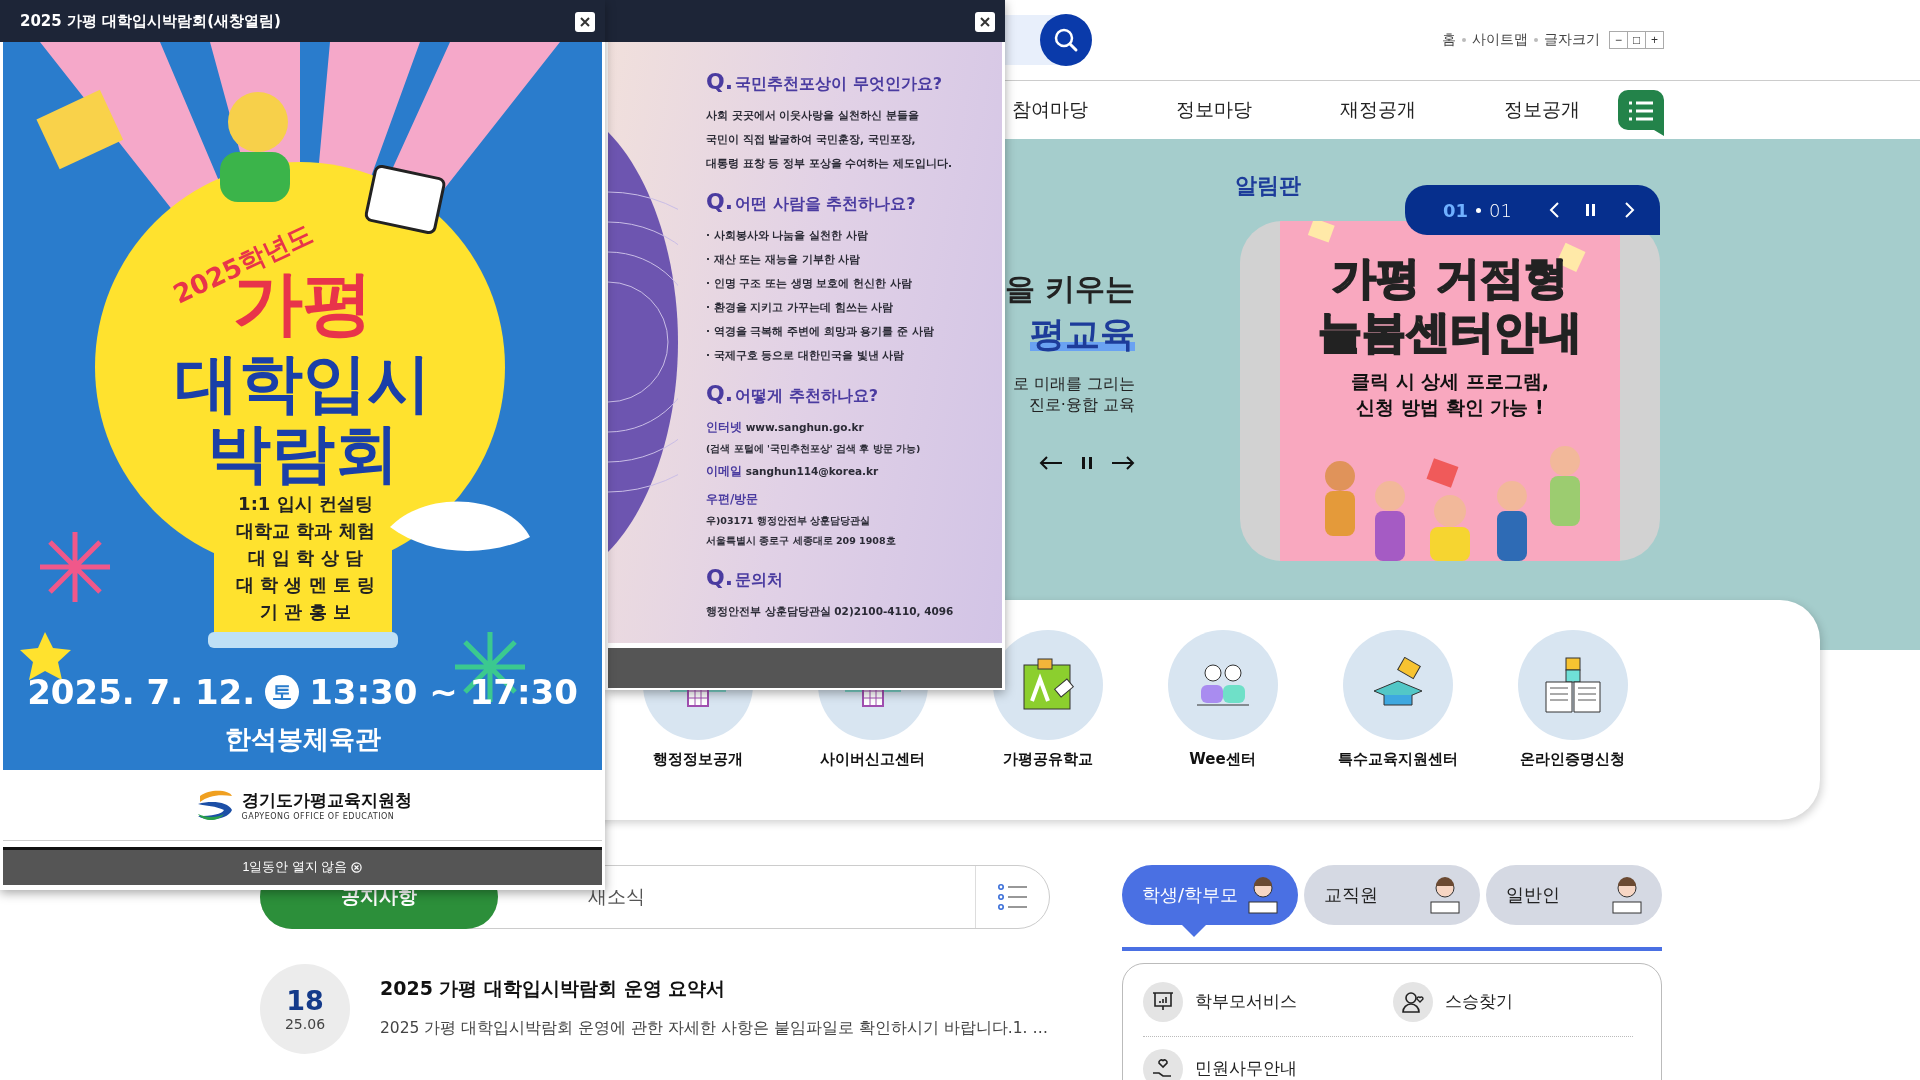 Image resolution: width=1920 pixels, height=1080 pixels. Describe the element at coordinates (733, 499) in the screenshot. I see `poster-text: 우편/방문` at that location.